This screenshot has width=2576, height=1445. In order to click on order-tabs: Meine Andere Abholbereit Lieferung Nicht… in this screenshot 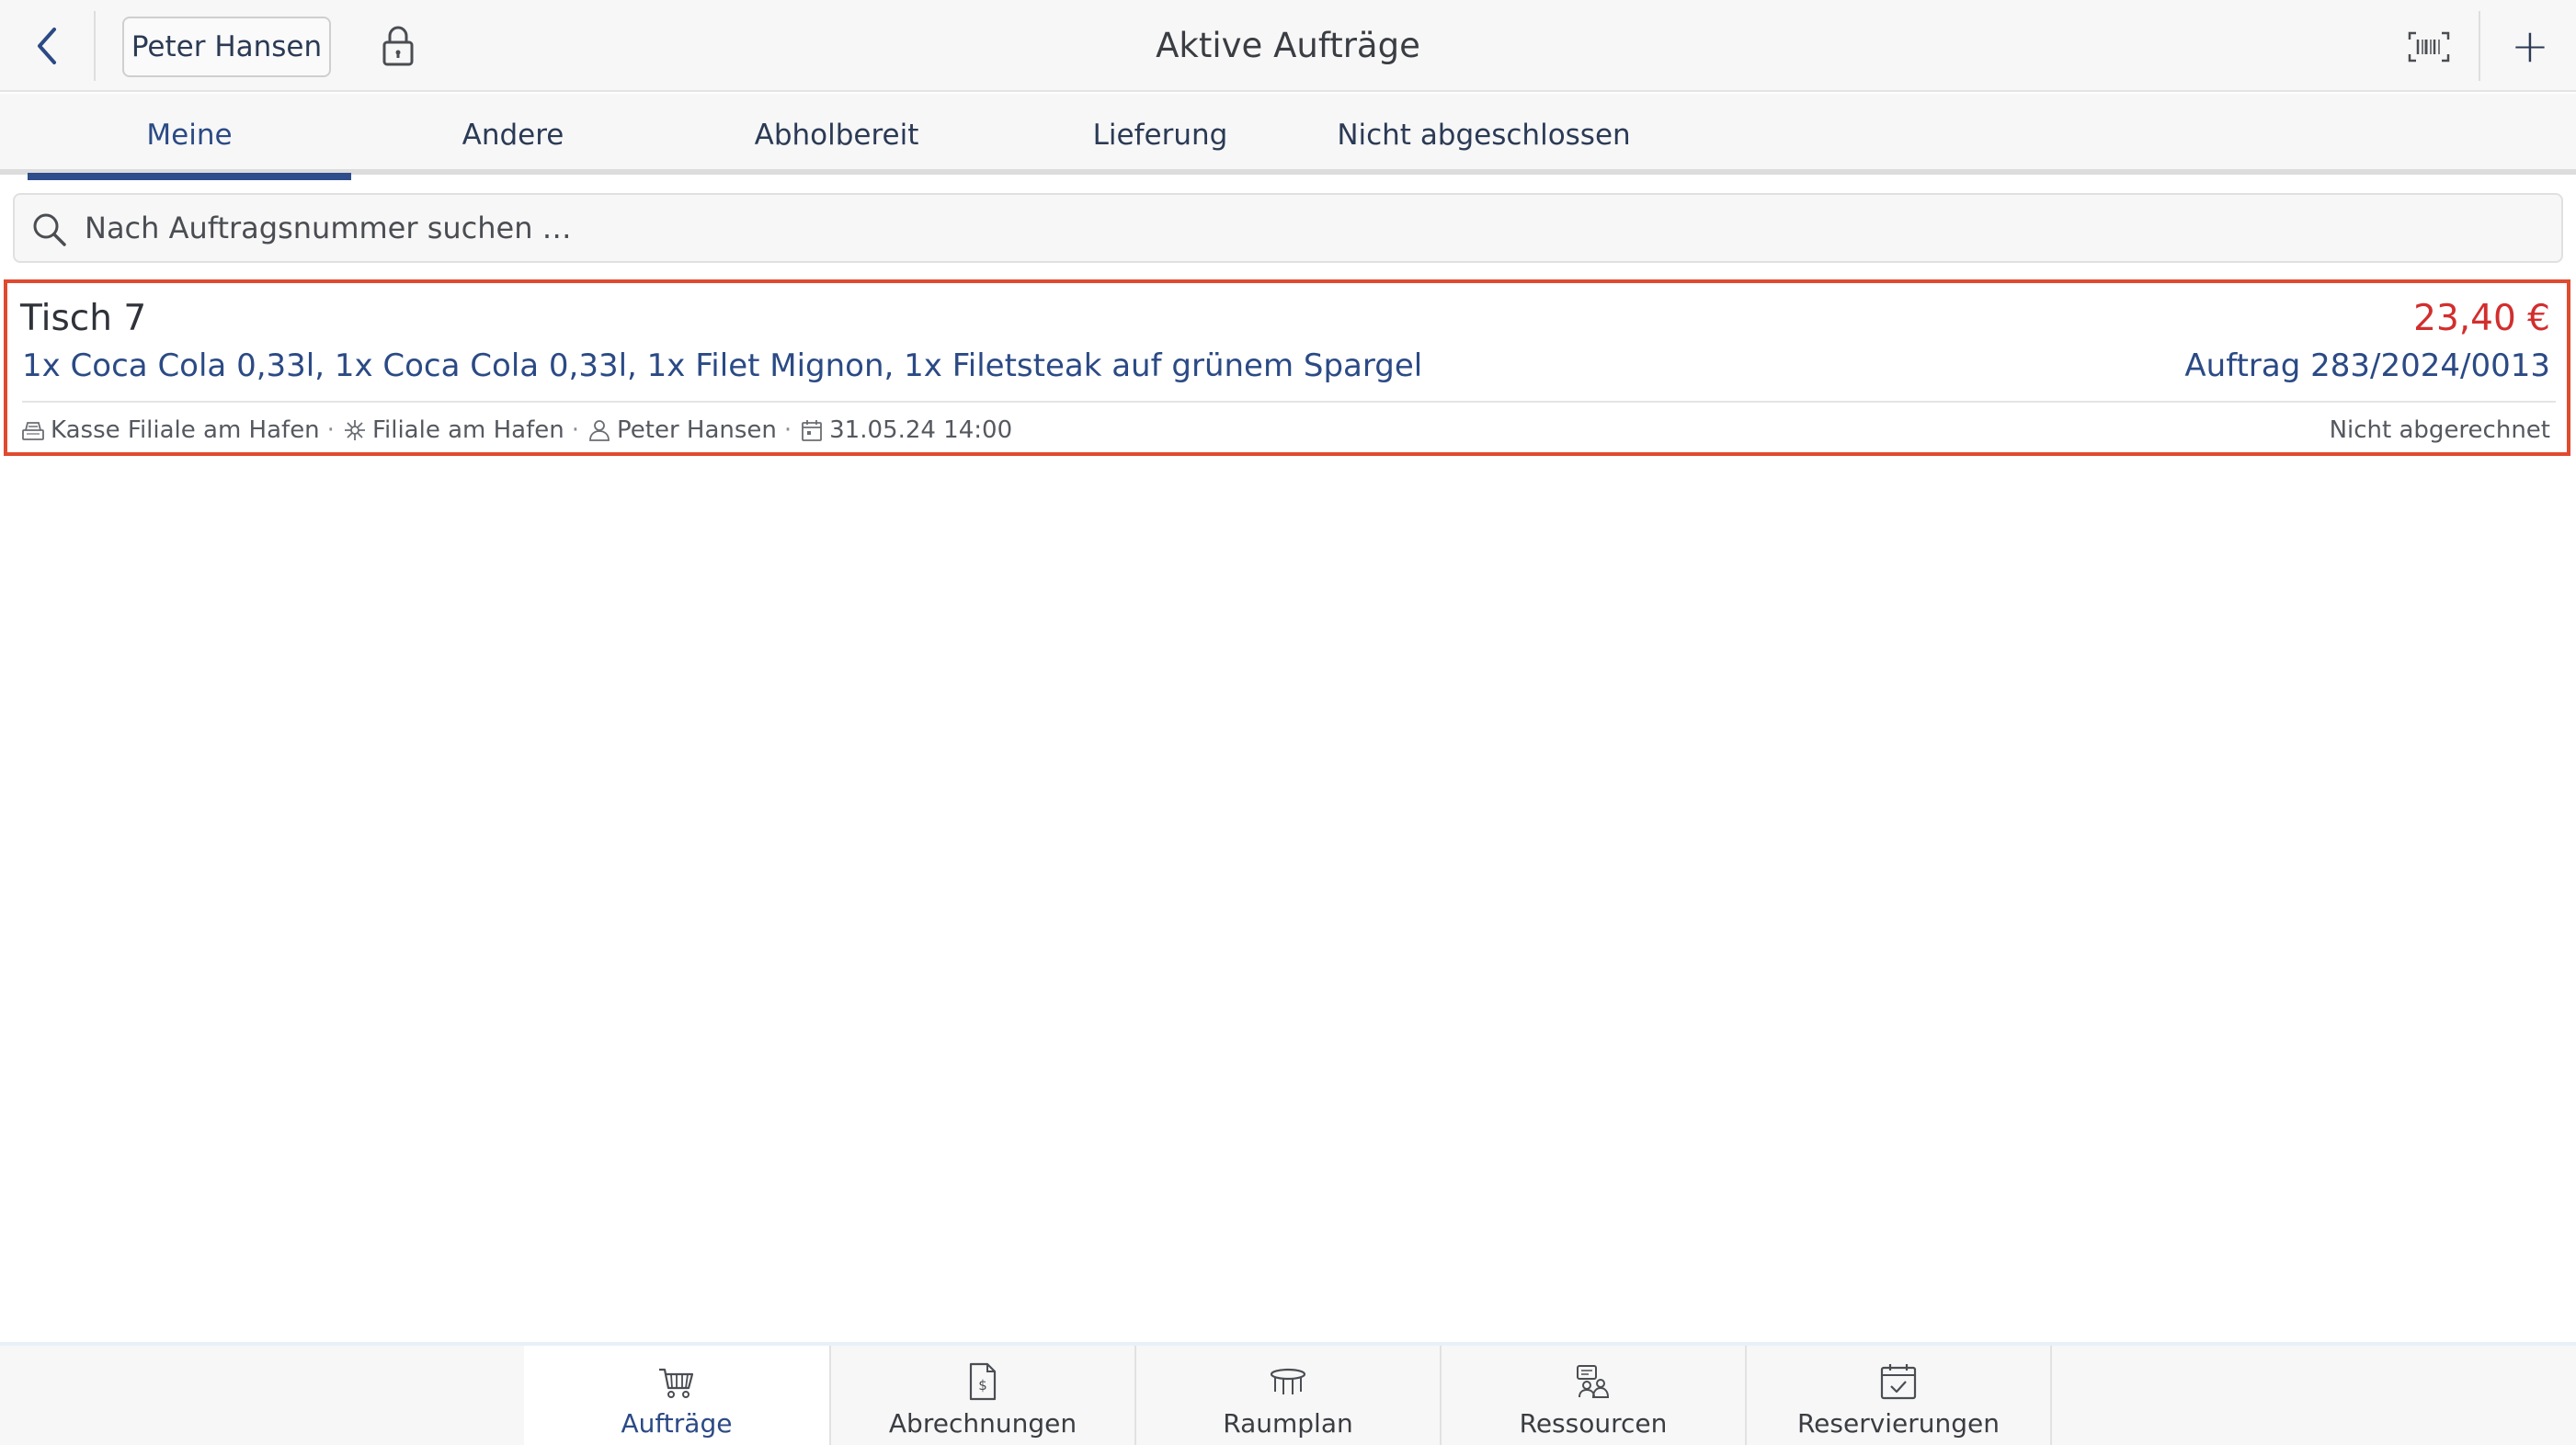, I will do `click(1288, 137)`.